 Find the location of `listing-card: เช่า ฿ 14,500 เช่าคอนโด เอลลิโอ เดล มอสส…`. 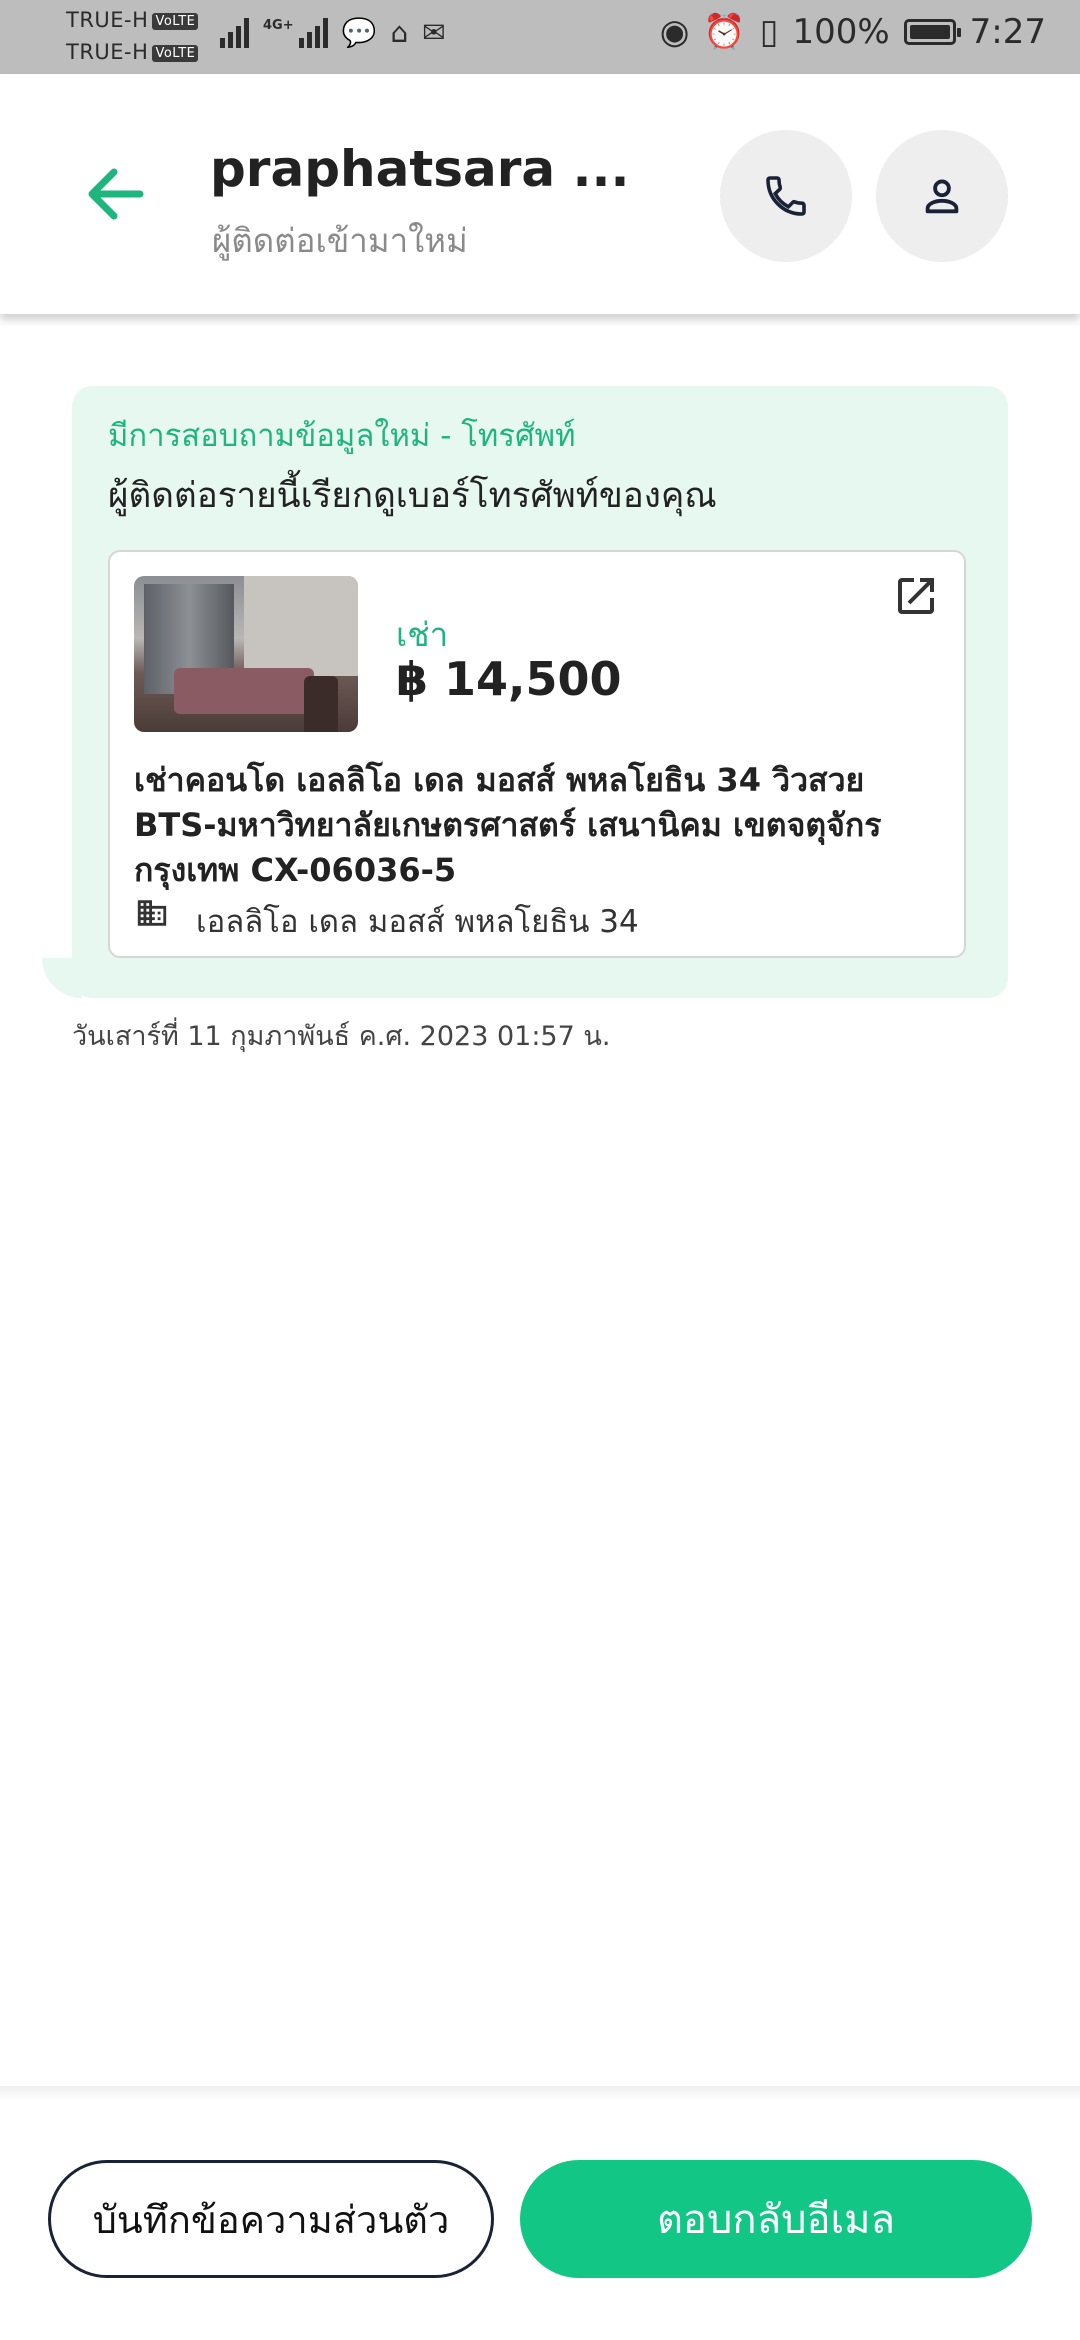

listing-card: เช่า ฿ 14,500 เช่าคอนโด เอลลิโอ เดล มอสส… is located at coordinates (537, 754).